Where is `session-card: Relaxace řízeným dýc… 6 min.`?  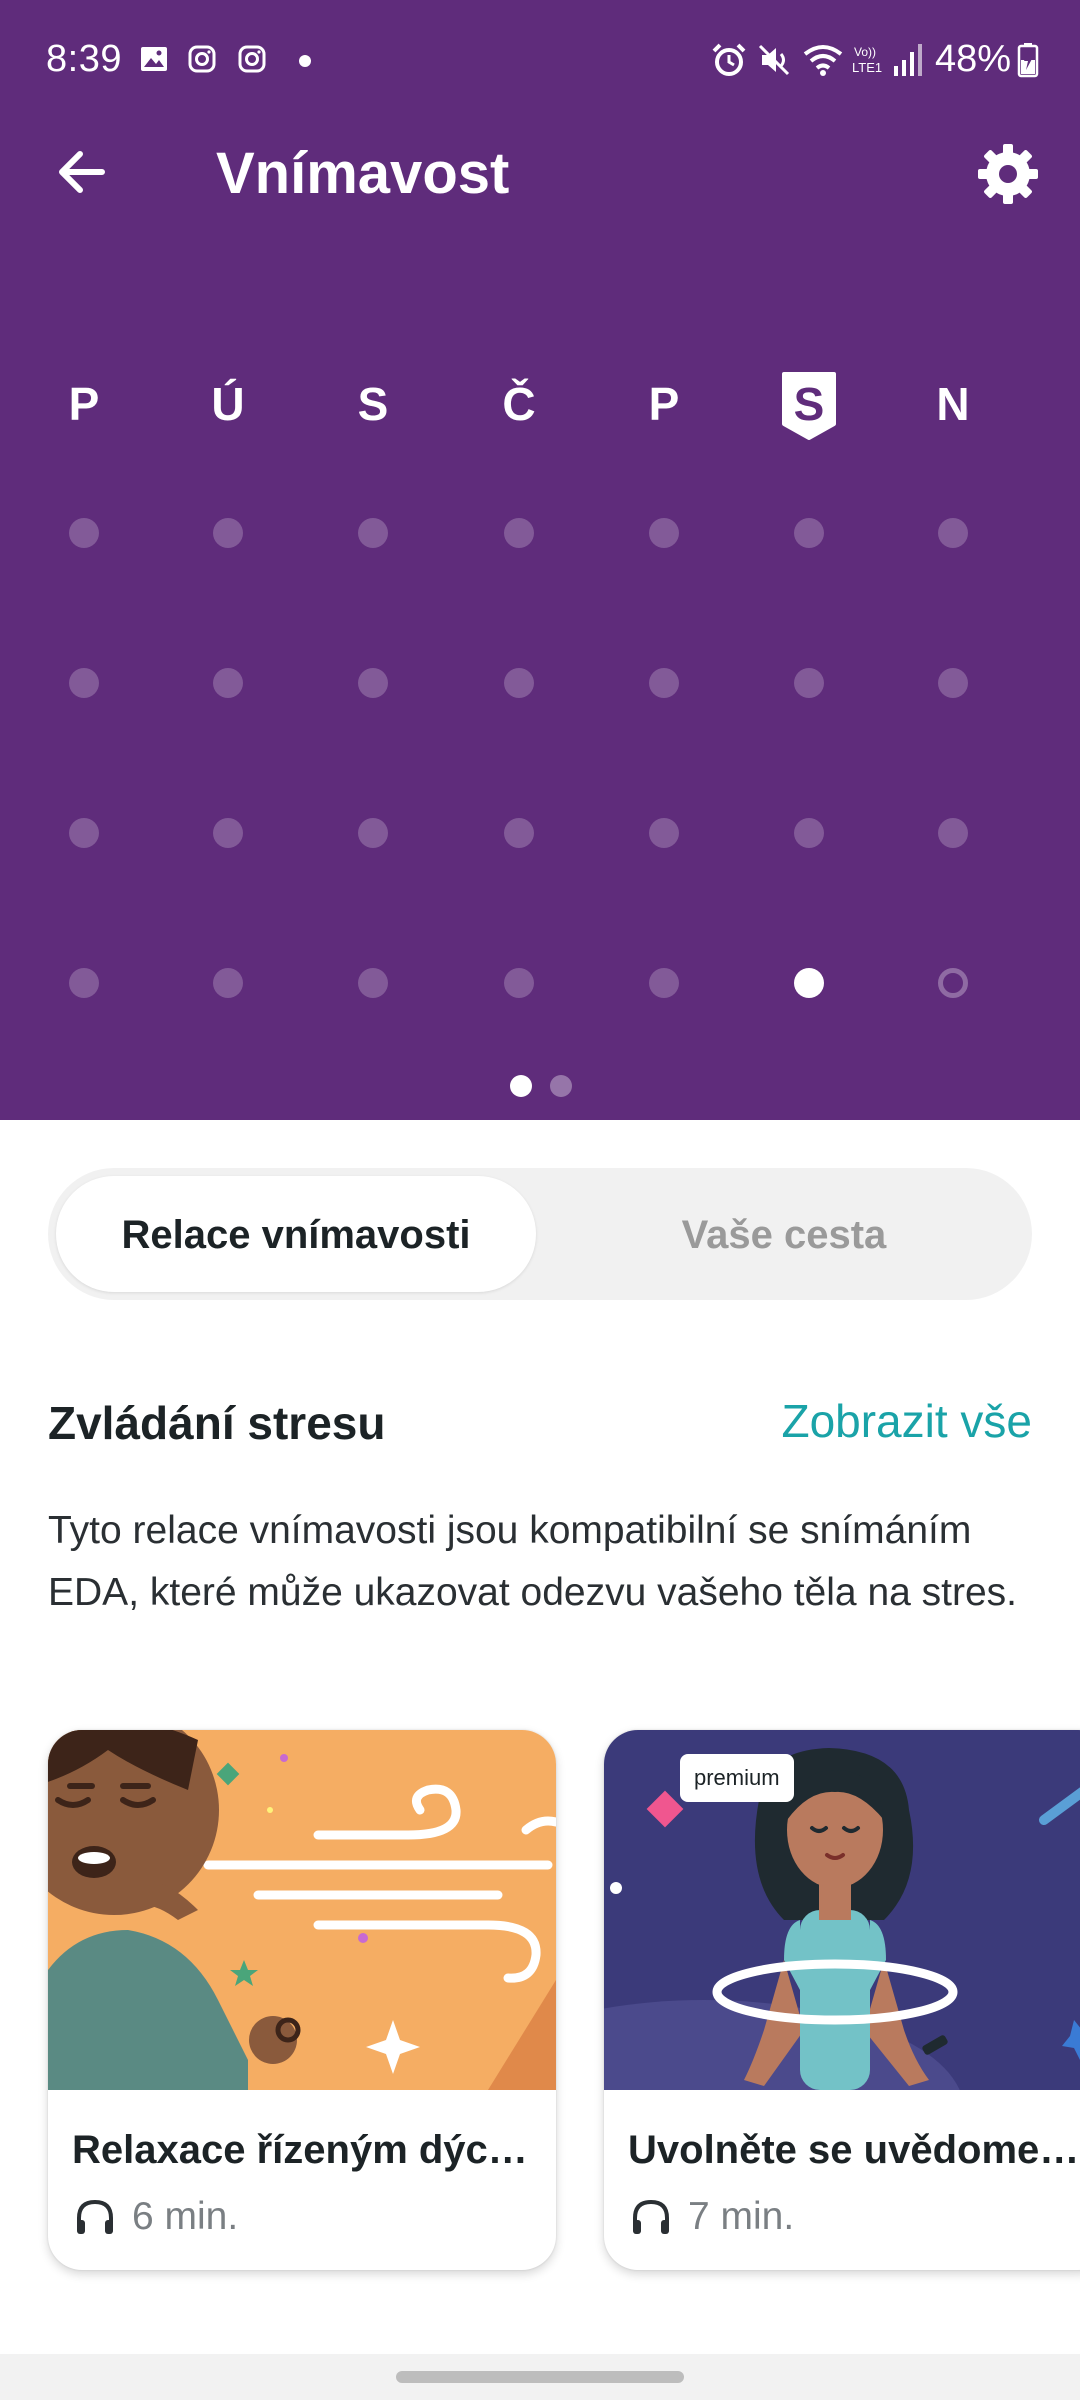
session-card: Relaxace řízeným dýc… 6 min. is located at coordinates (302, 2000).